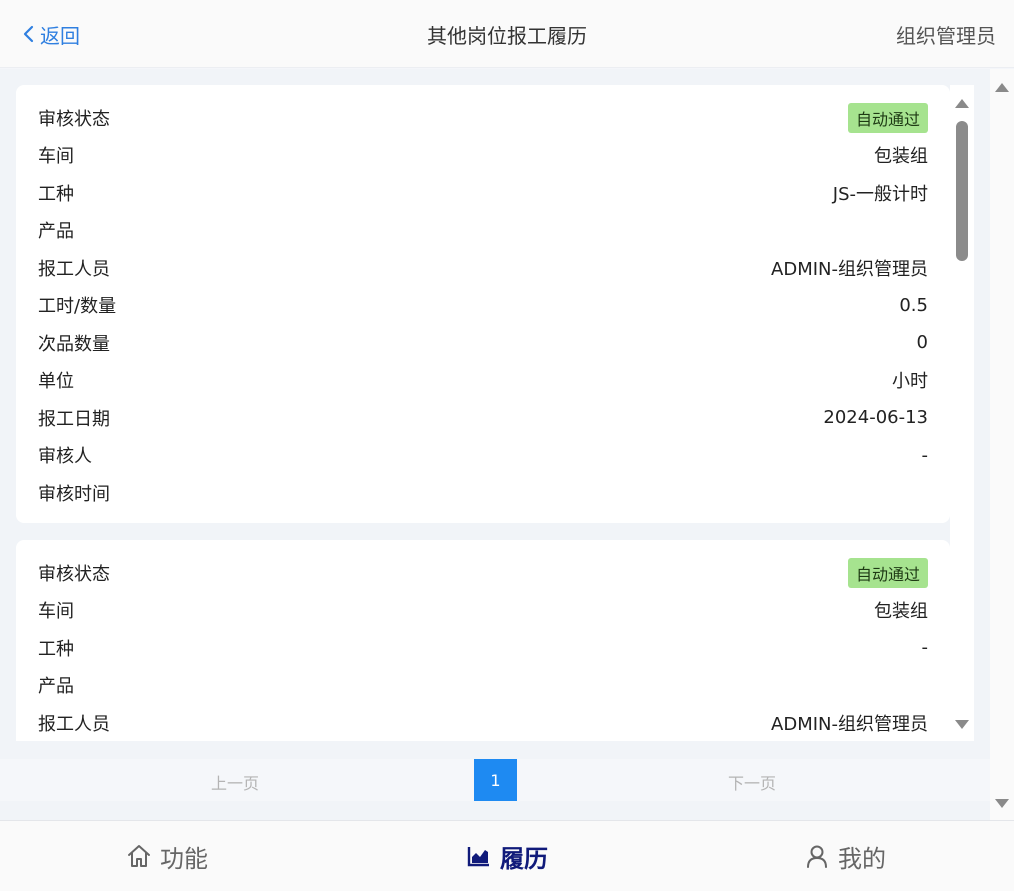  What do you see at coordinates (962, 724) in the screenshot?
I see `scroll-down-arrow-icon` at bounding box center [962, 724].